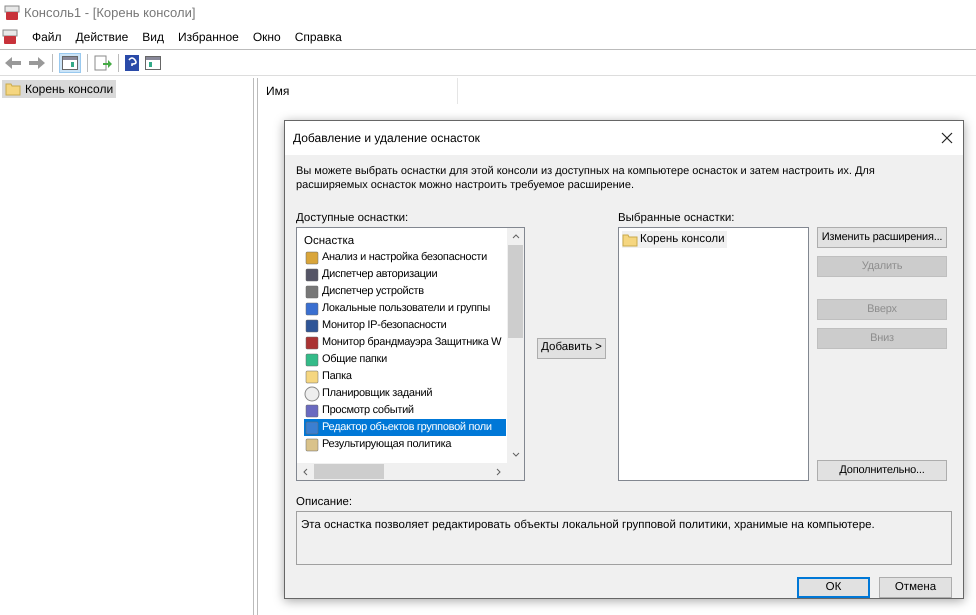  What do you see at coordinates (153, 37) in the screenshot?
I see `menu-item: Вид` at bounding box center [153, 37].